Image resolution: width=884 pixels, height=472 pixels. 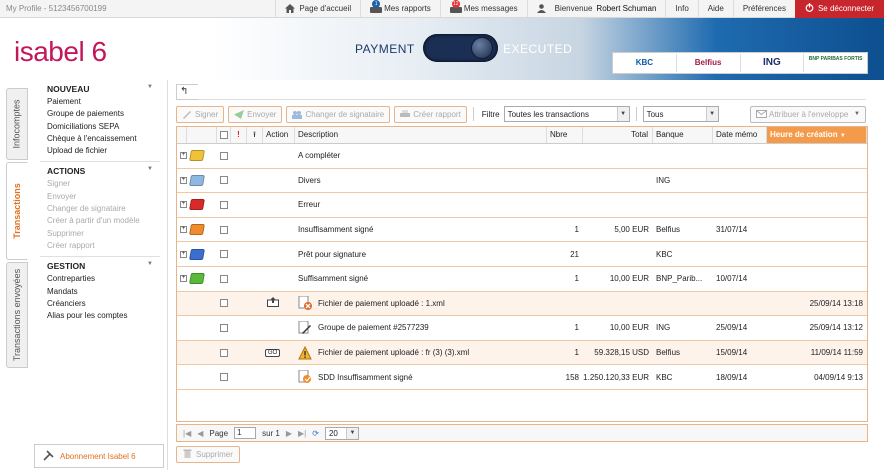 What do you see at coordinates (187, 92) in the screenshot?
I see `back-arrow-icon: ↰` at bounding box center [187, 92].